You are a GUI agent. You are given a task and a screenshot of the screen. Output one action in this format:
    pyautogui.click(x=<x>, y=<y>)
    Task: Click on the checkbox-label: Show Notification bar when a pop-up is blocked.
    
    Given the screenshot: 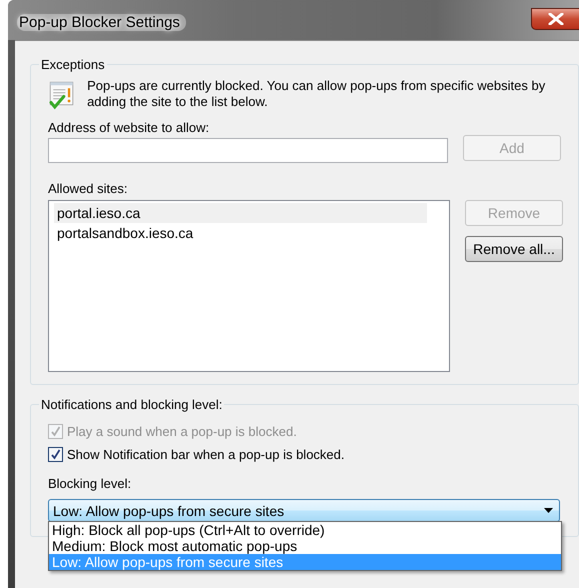 What is the action you would take?
    pyautogui.click(x=205, y=454)
    